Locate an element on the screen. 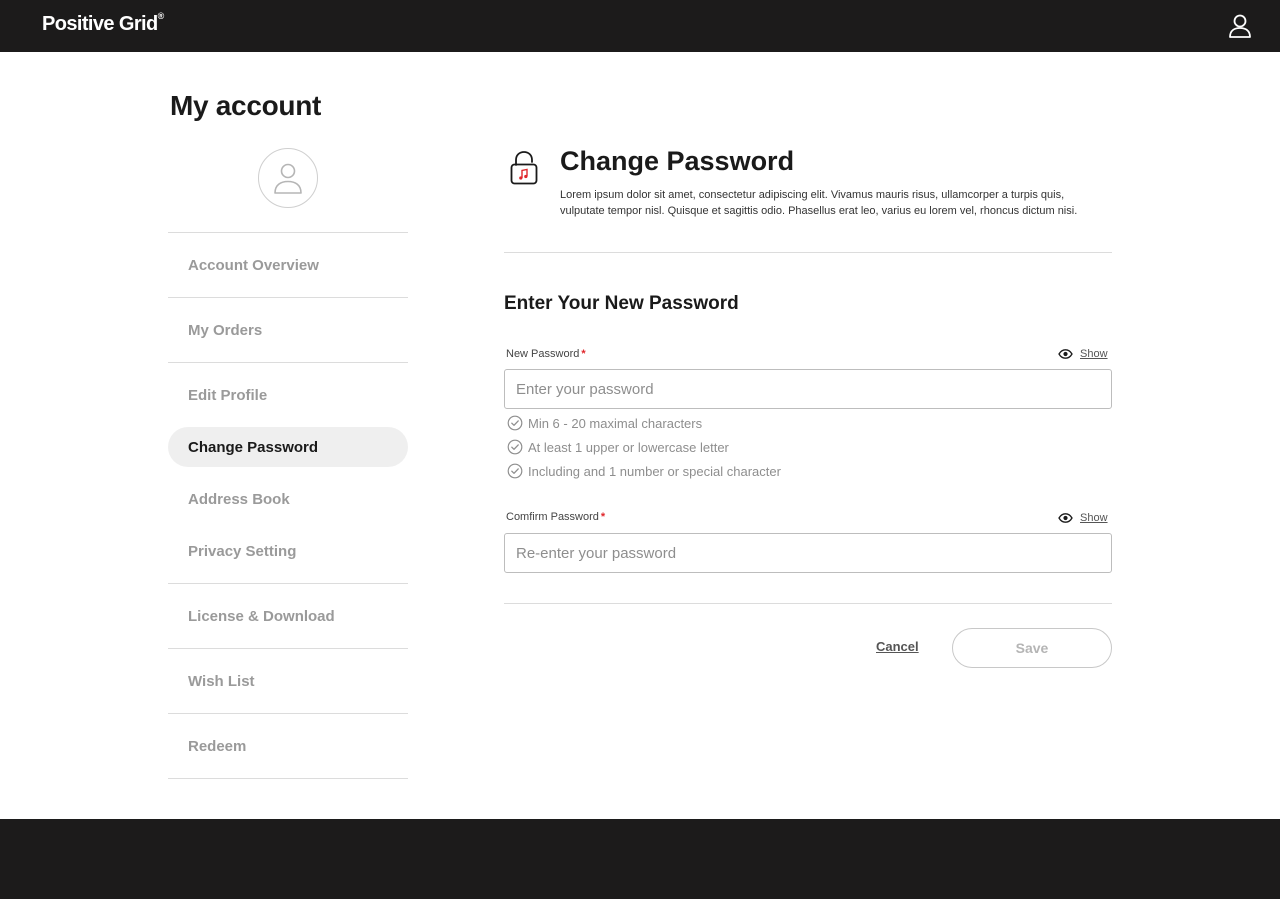 Image resolution: width=1280 pixels, height=899 pixels. avatar-icon is located at coordinates (288, 178).